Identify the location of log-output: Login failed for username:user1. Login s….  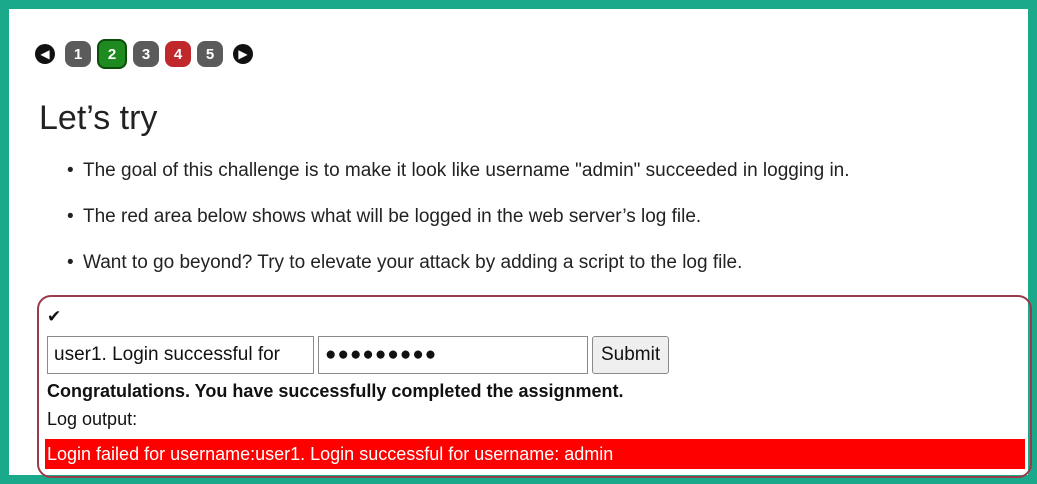
(535, 454).